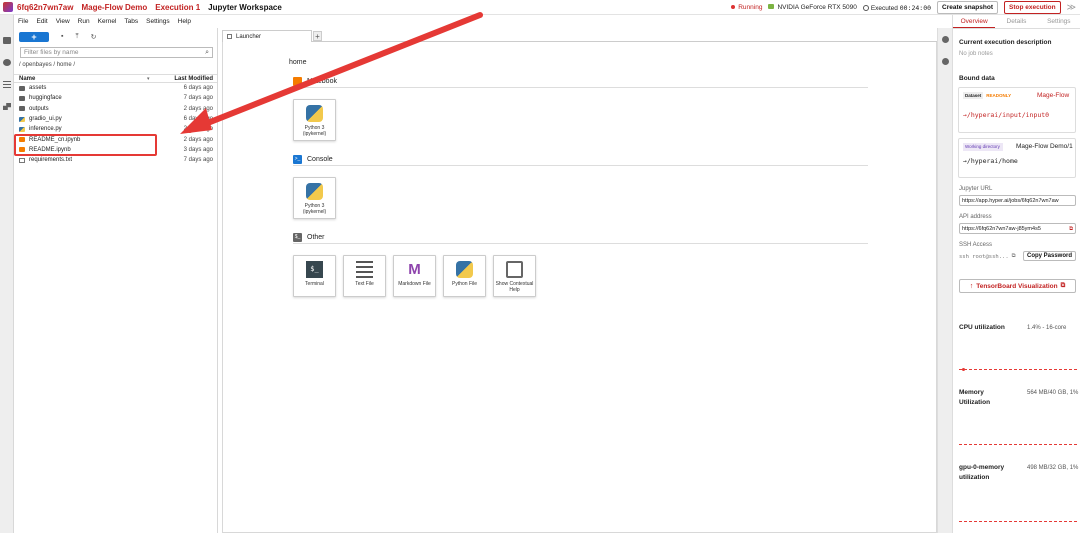 The width and height of the screenshot is (1080, 533). Describe the element at coordinates (414, 269) in the screenshot. I see `markdown-icon: M` at that location.